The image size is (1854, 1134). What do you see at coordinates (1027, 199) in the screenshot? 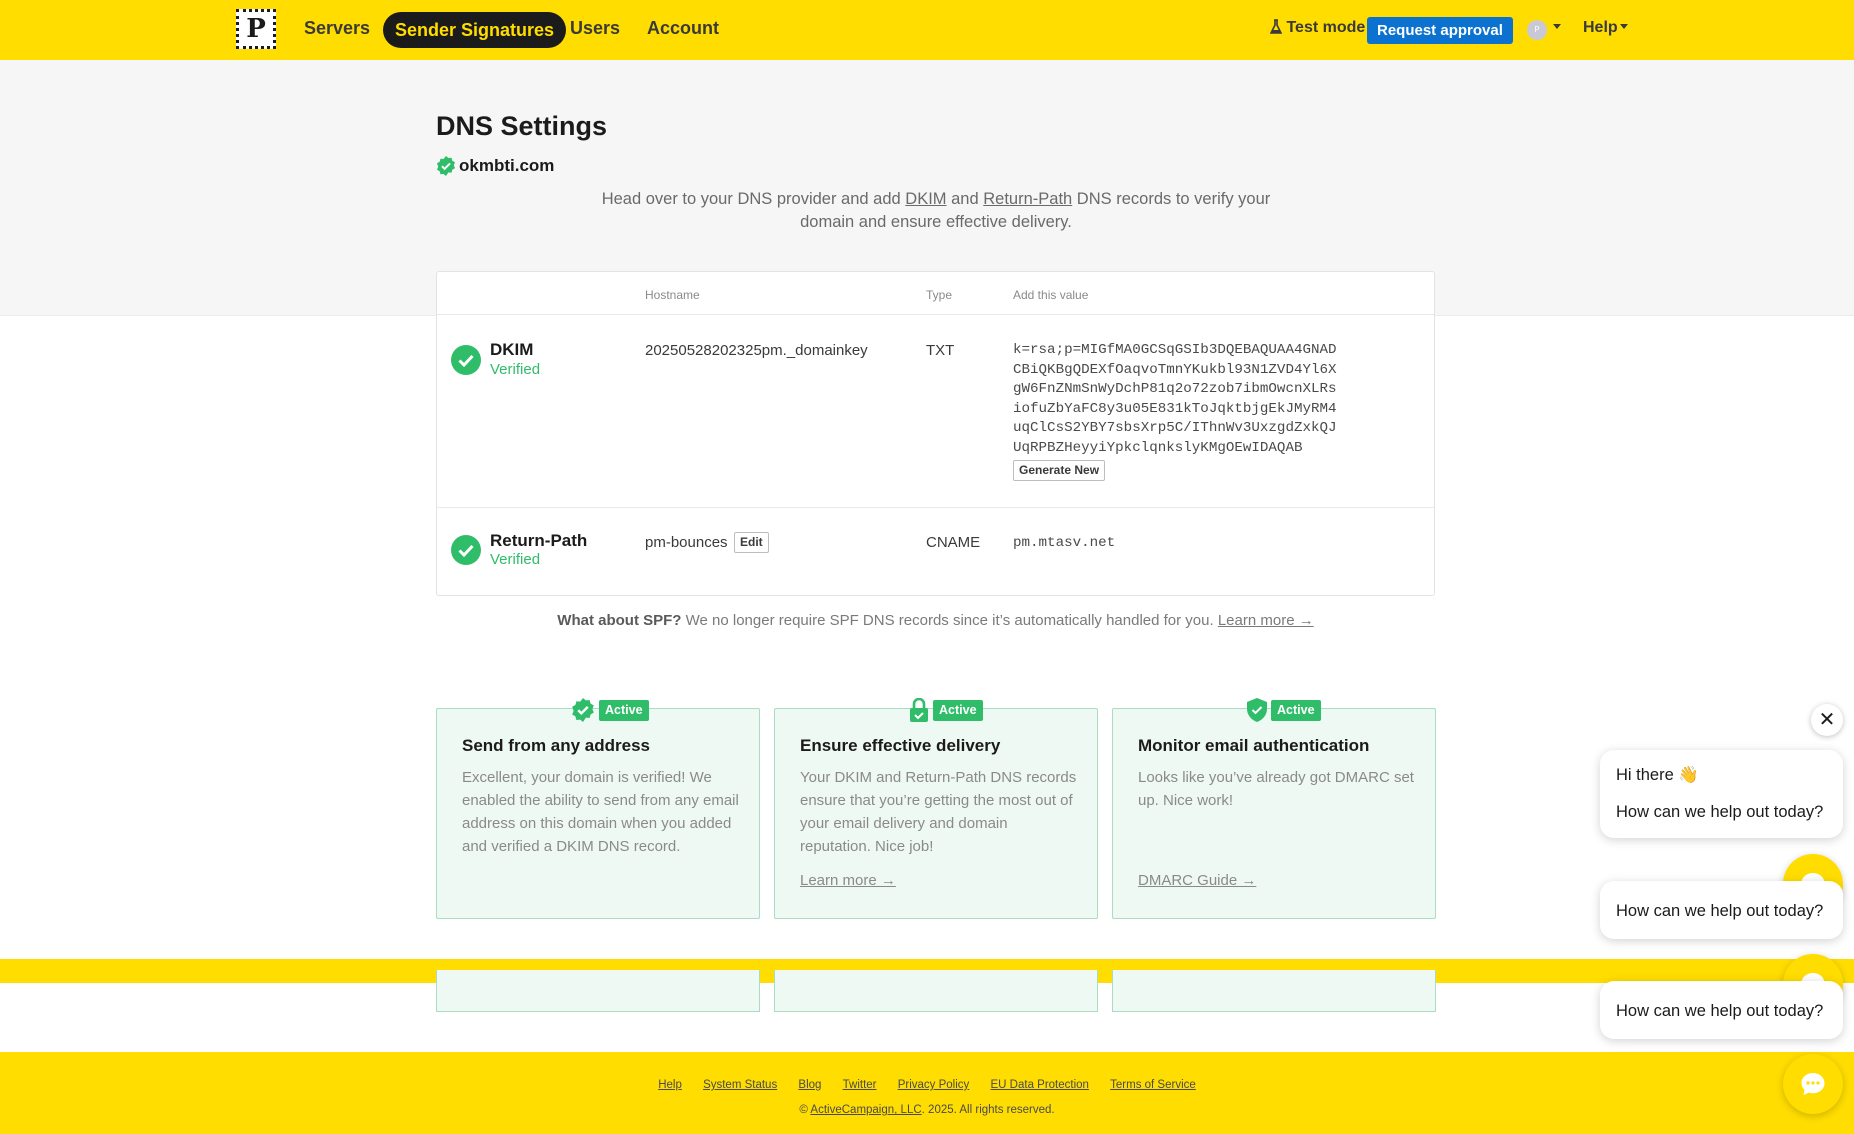
I see `return-path-link: Return-Path` at bounding box center [1027, 199].